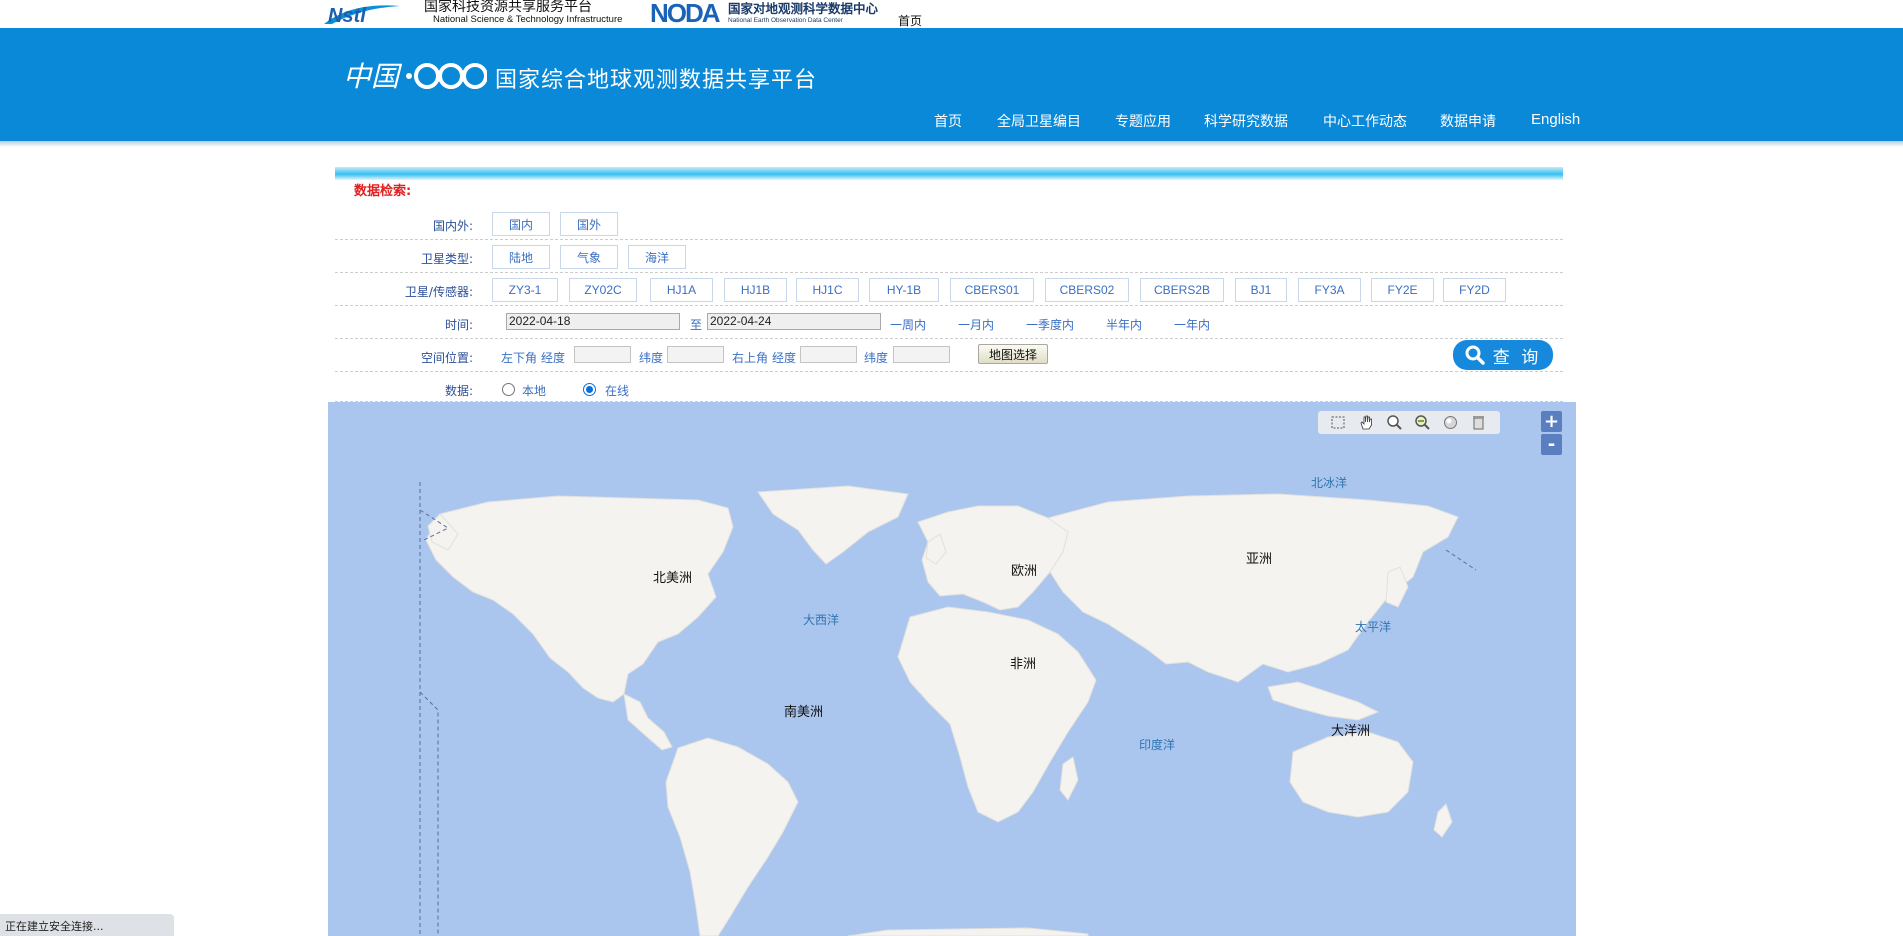 The width and height of the screenshot is (1903, 936). Describe the element at coordinates (1402, 290) in the screenshot. I see `sensor-option: FY2E` at that location.